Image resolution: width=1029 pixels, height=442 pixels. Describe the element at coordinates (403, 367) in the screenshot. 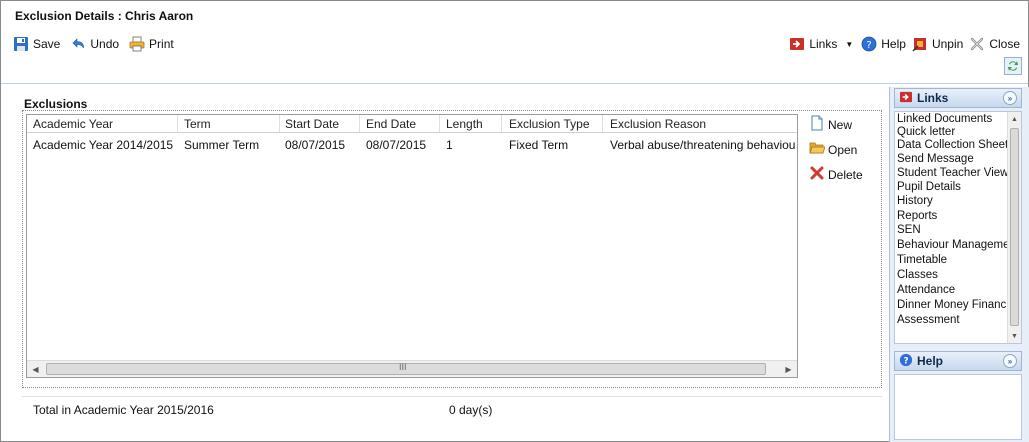

I see `scroll-grip: III` at that location.